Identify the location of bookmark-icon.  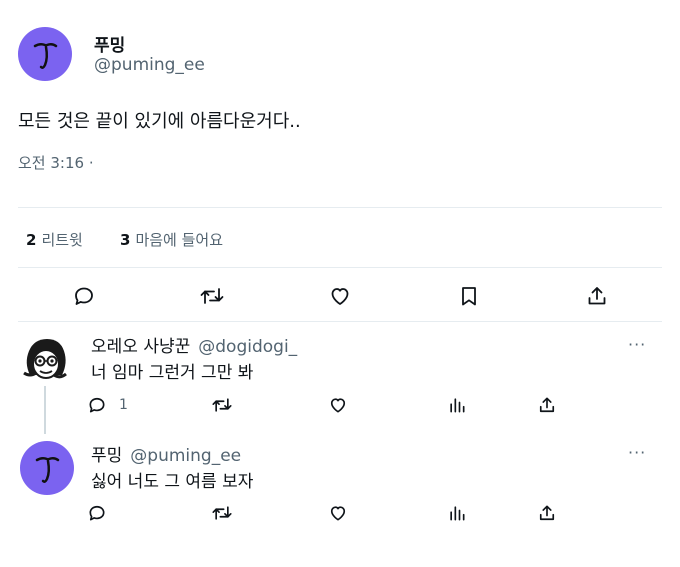
(469, 296).